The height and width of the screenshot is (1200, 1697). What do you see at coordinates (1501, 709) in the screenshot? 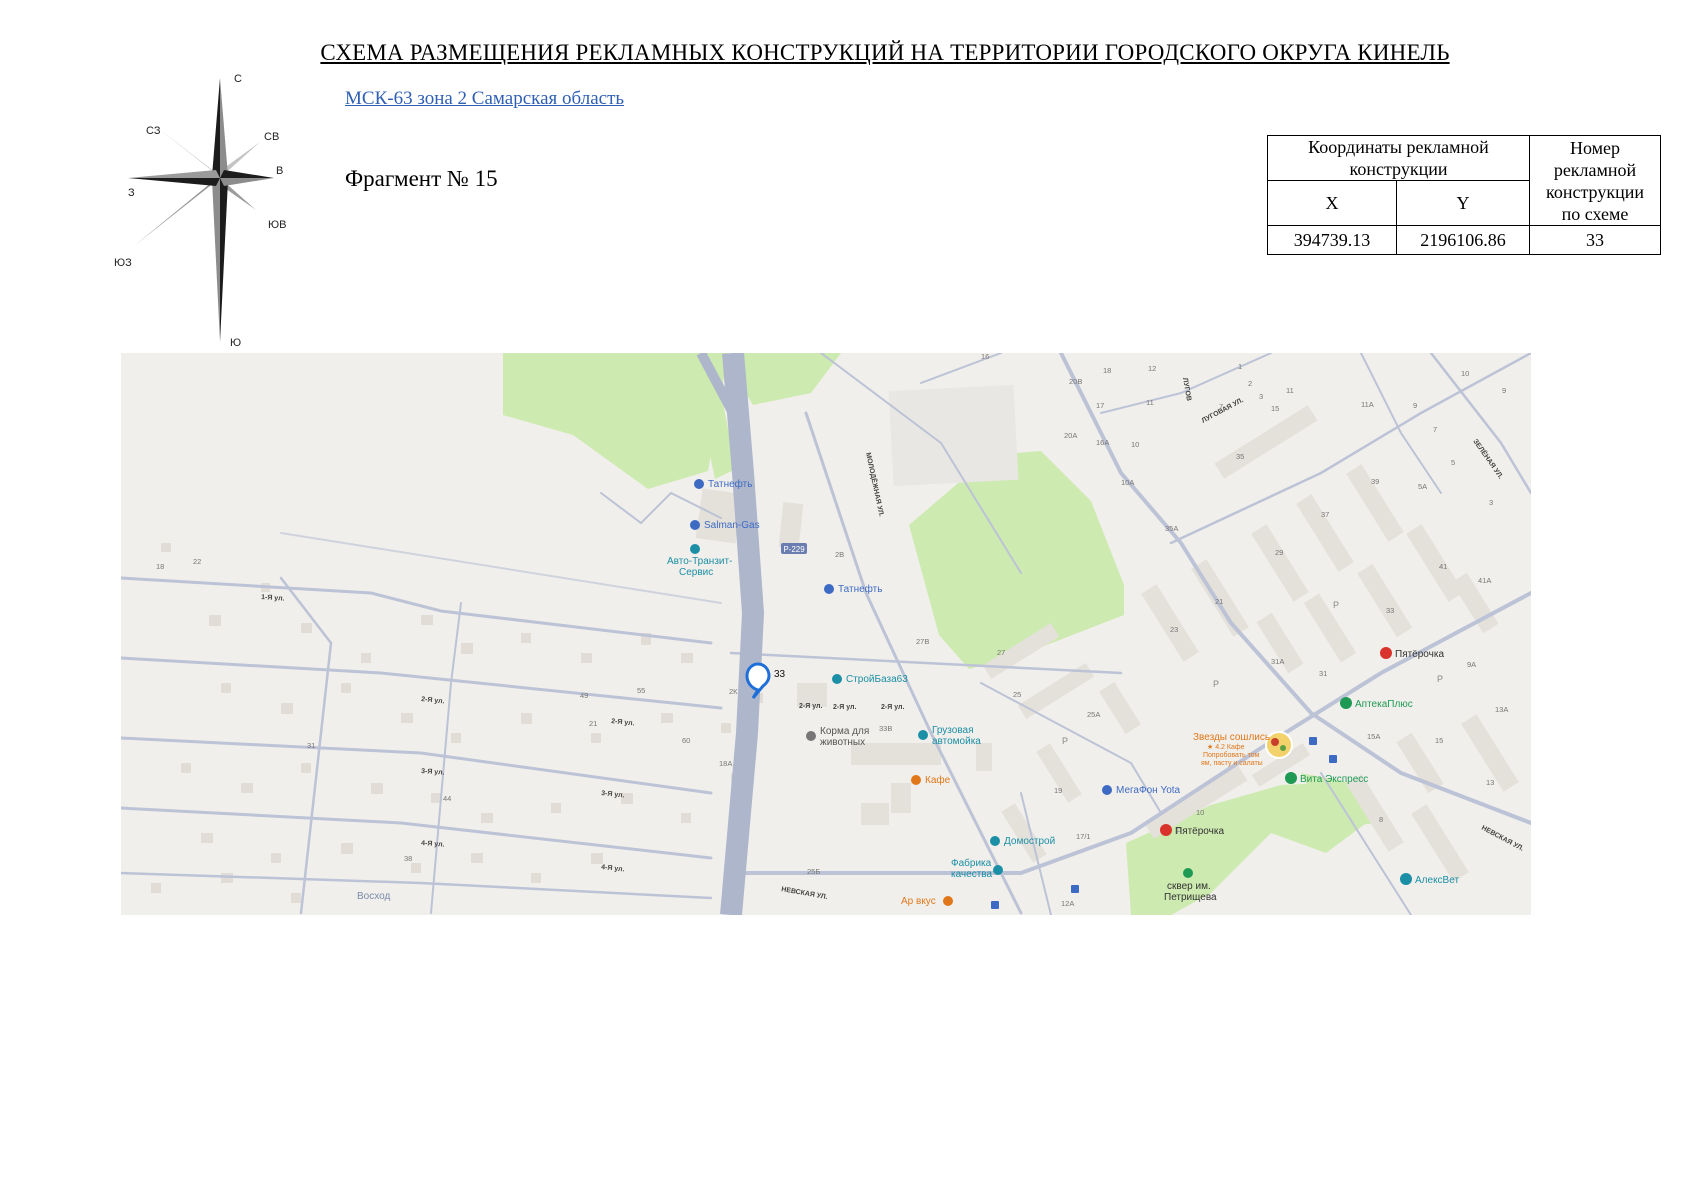
I see `svg-text: 13А` at bounding box center [1501, 709].